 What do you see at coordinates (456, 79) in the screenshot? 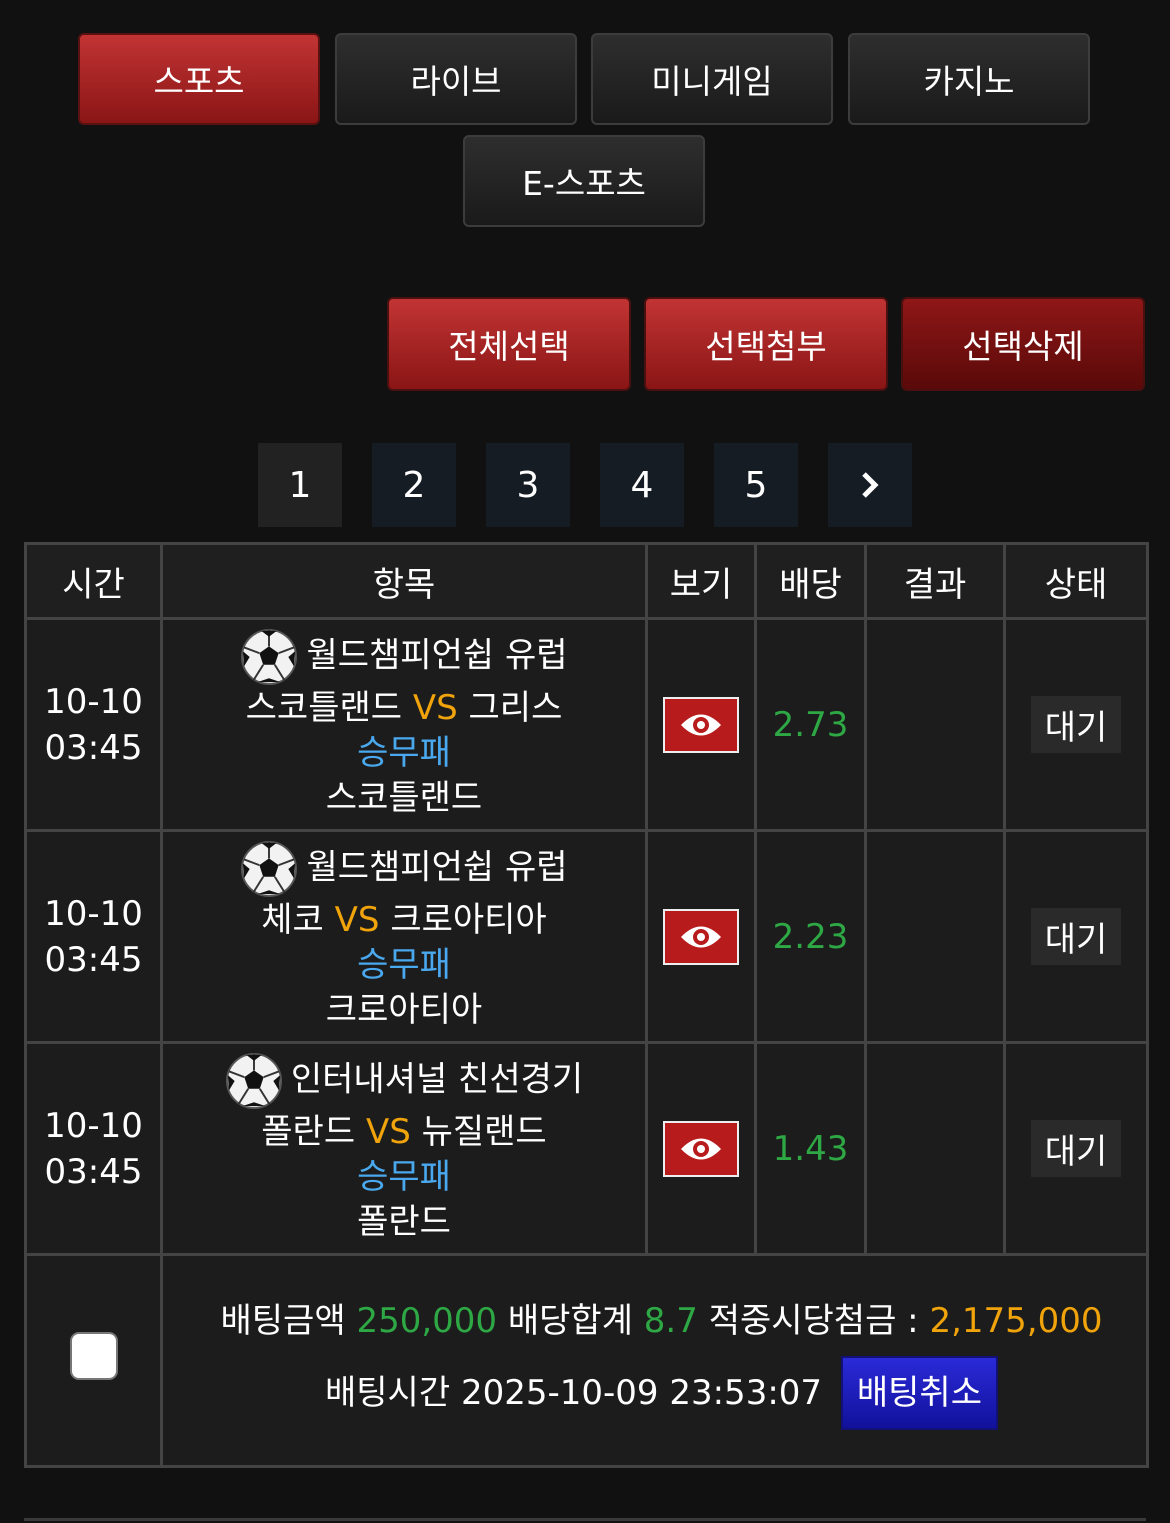
I see `tab-live: 라이브` at bounding box center [456, 79].